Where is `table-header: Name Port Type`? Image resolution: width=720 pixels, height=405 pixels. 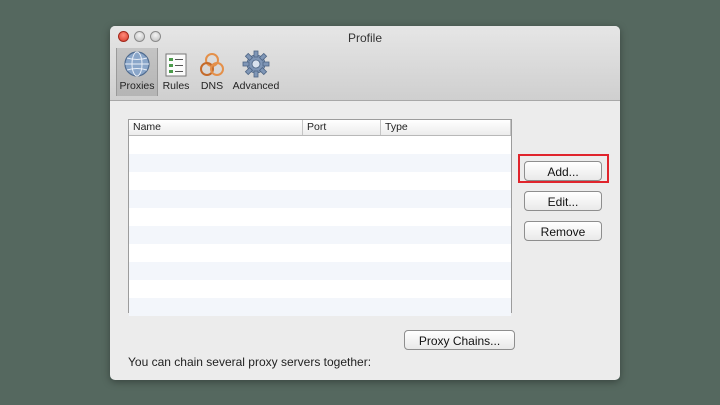
table-header: Name Port Type is located at coordinates (320, 128).